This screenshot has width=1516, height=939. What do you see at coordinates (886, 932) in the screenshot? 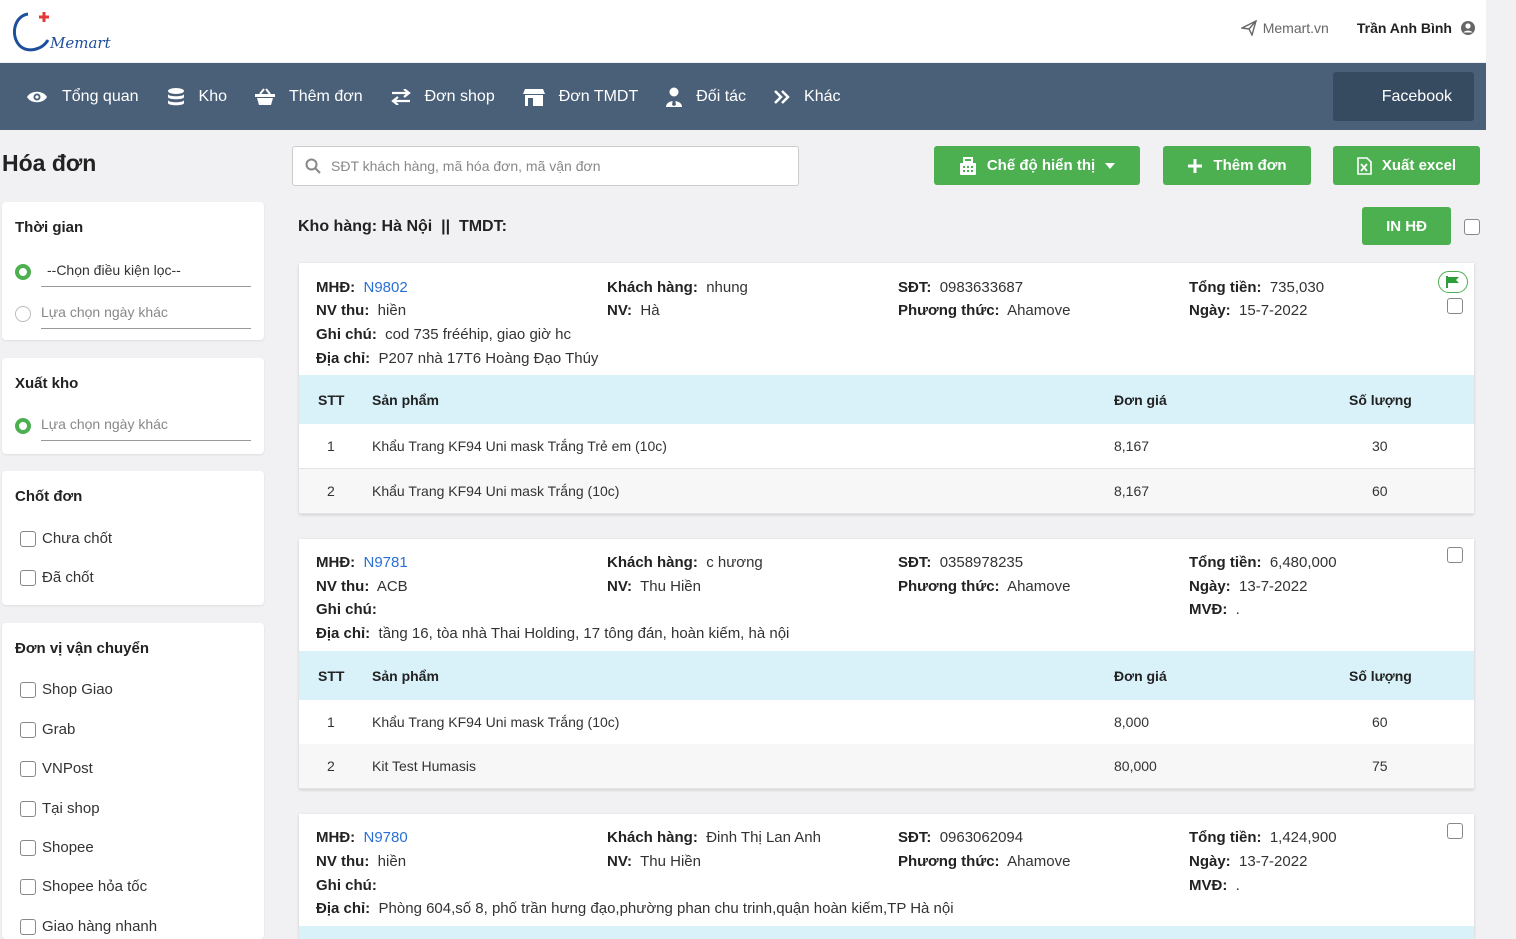
I see `items-table-header` at bounding box center [886, 932].